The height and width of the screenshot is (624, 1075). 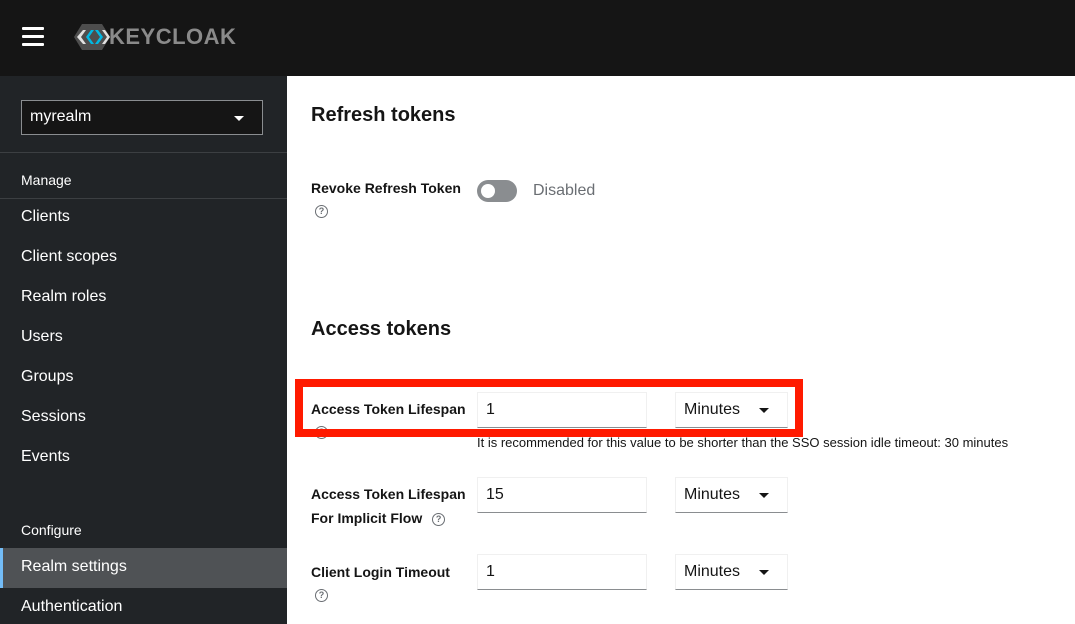 I want to click on access-token-lifespan-label: Access Token Lifespan, so click(x=388, y=409).